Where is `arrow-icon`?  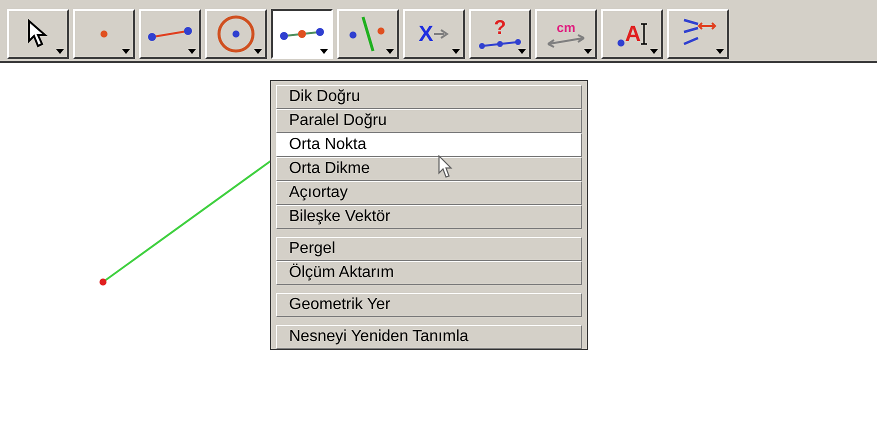 arrow-icon is located at coordinates (441, 34).